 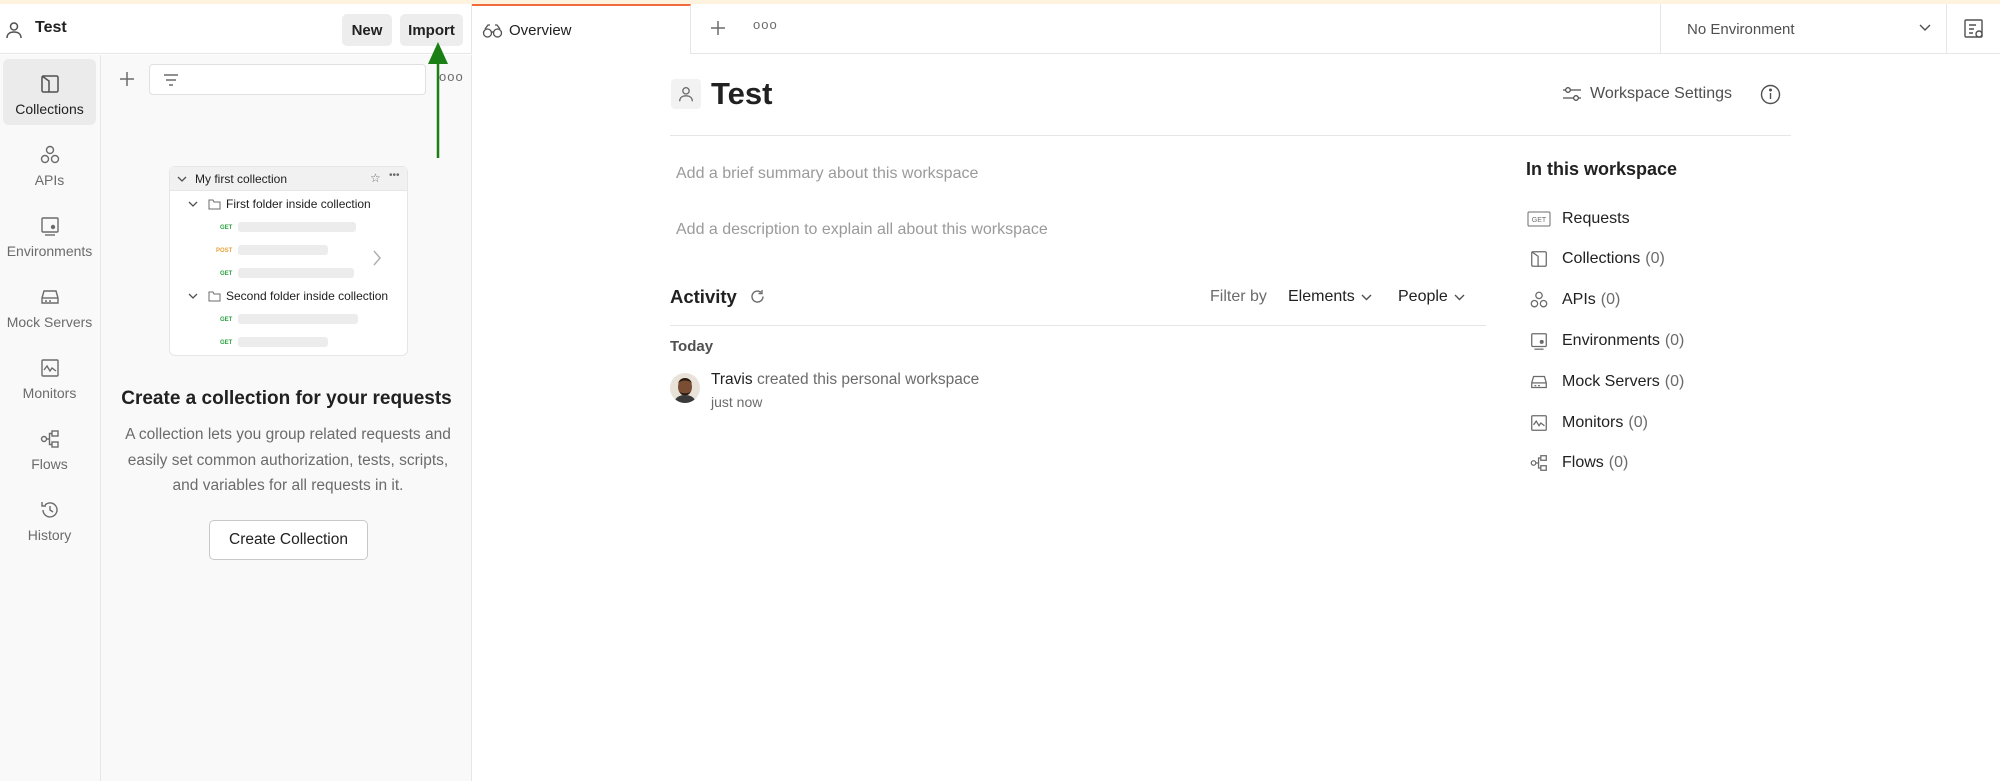 I want to click on activity-entry: Travis created this personal workspace, so click(x=845, y=380).